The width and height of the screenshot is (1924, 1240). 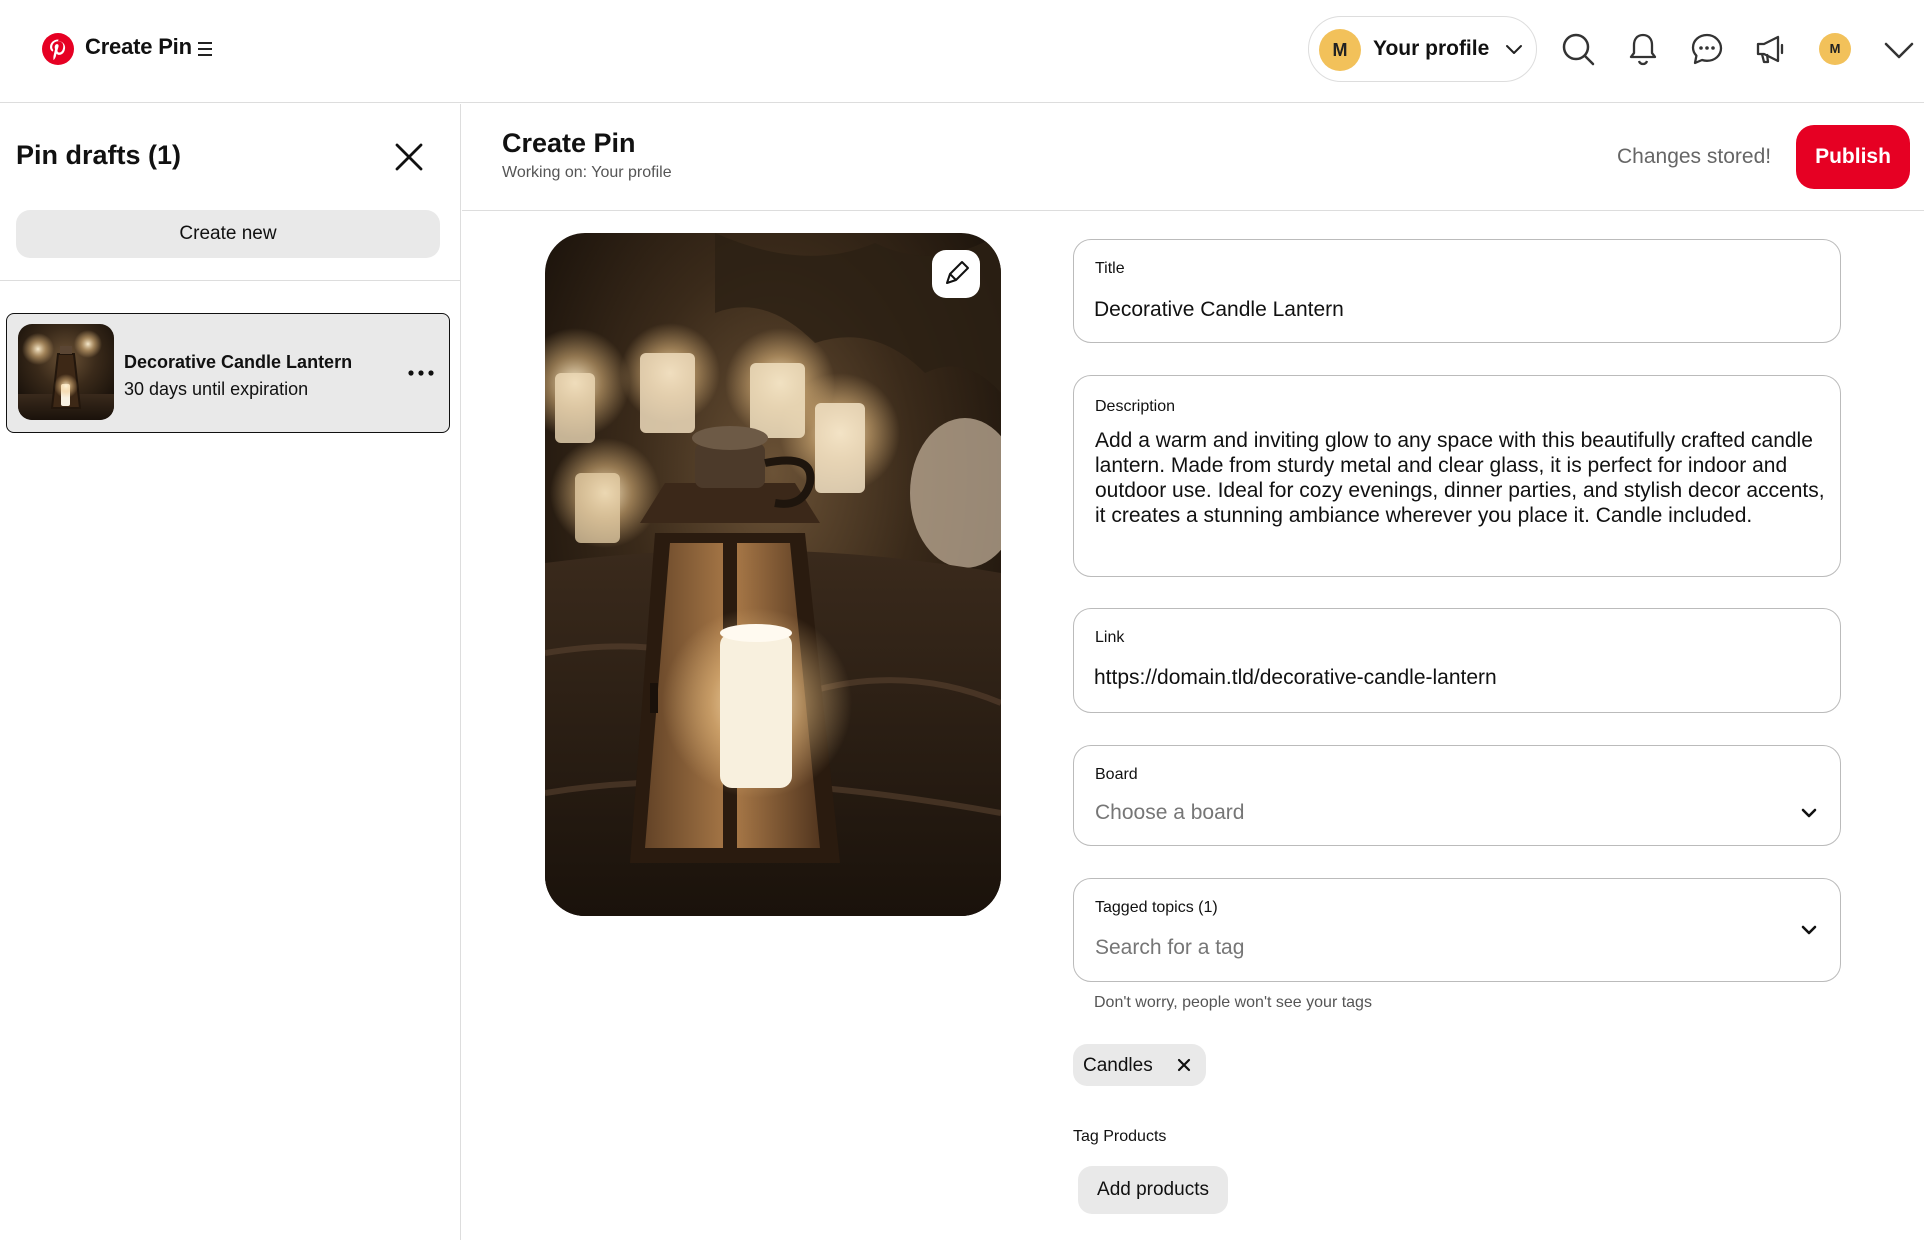 I want to click on profile-switcher-button: M Your profile, so click(x=1422, y=49).